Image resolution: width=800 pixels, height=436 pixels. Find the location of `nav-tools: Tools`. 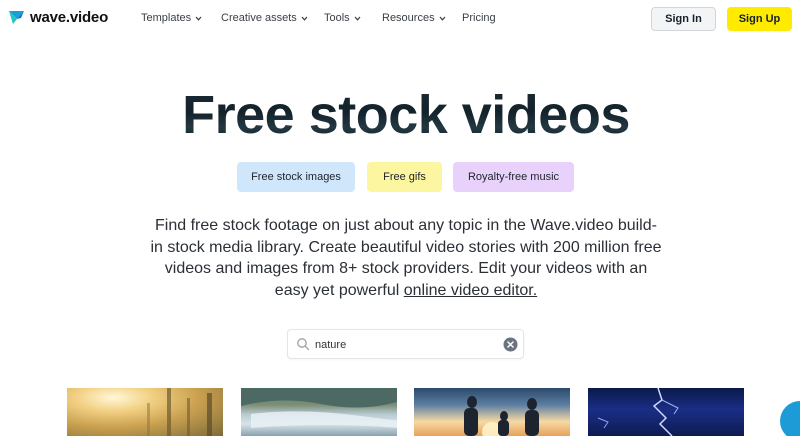

nav-tools: Tools is located at coordinates (342, 18).